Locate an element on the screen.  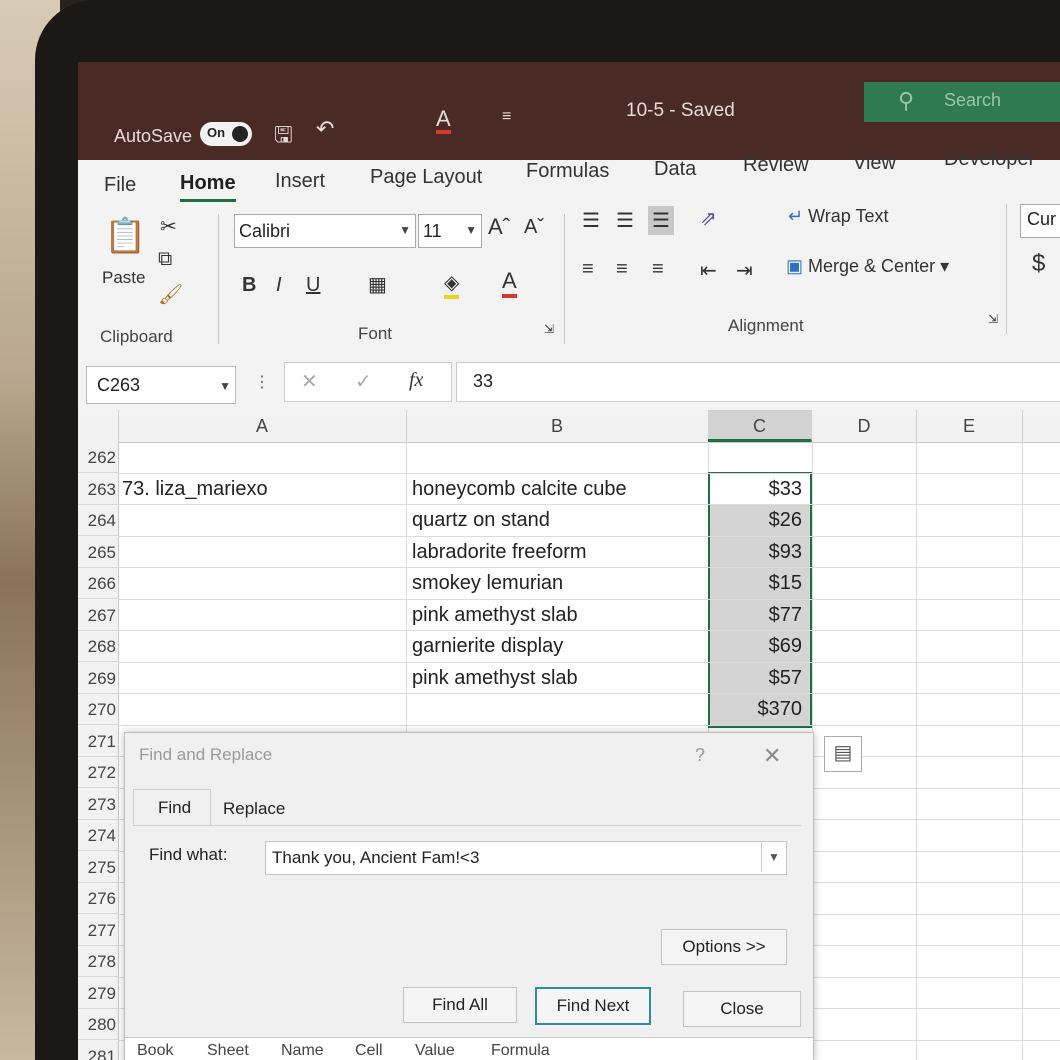
row-header: 262 is located at coordinates (98, 457).